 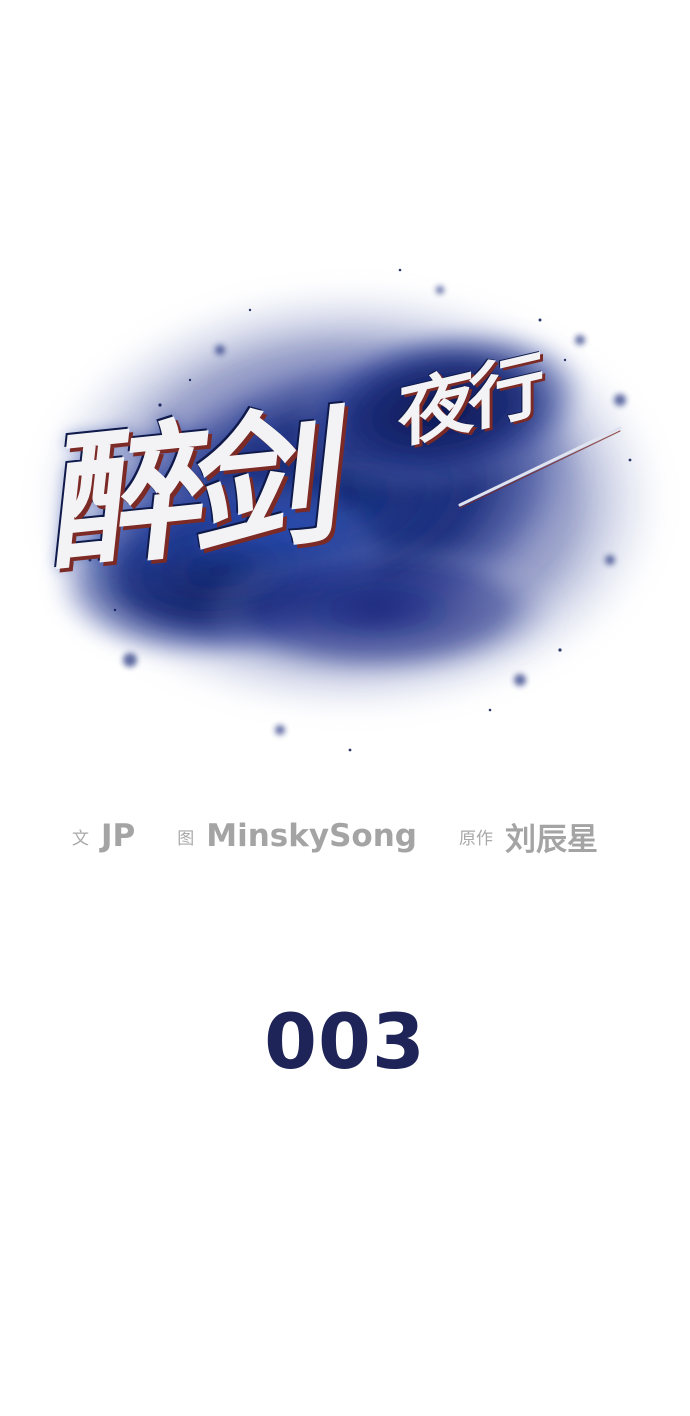 What do you see at coordinates (311, 836) in the screenshot?
I see `credit-name-artist: MinskySong` at bounding box center [311, 836].